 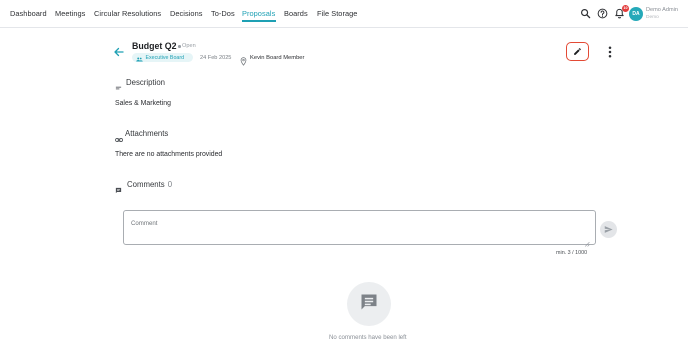 I want to click on status-badge: Open, so click(x=189, y=45).